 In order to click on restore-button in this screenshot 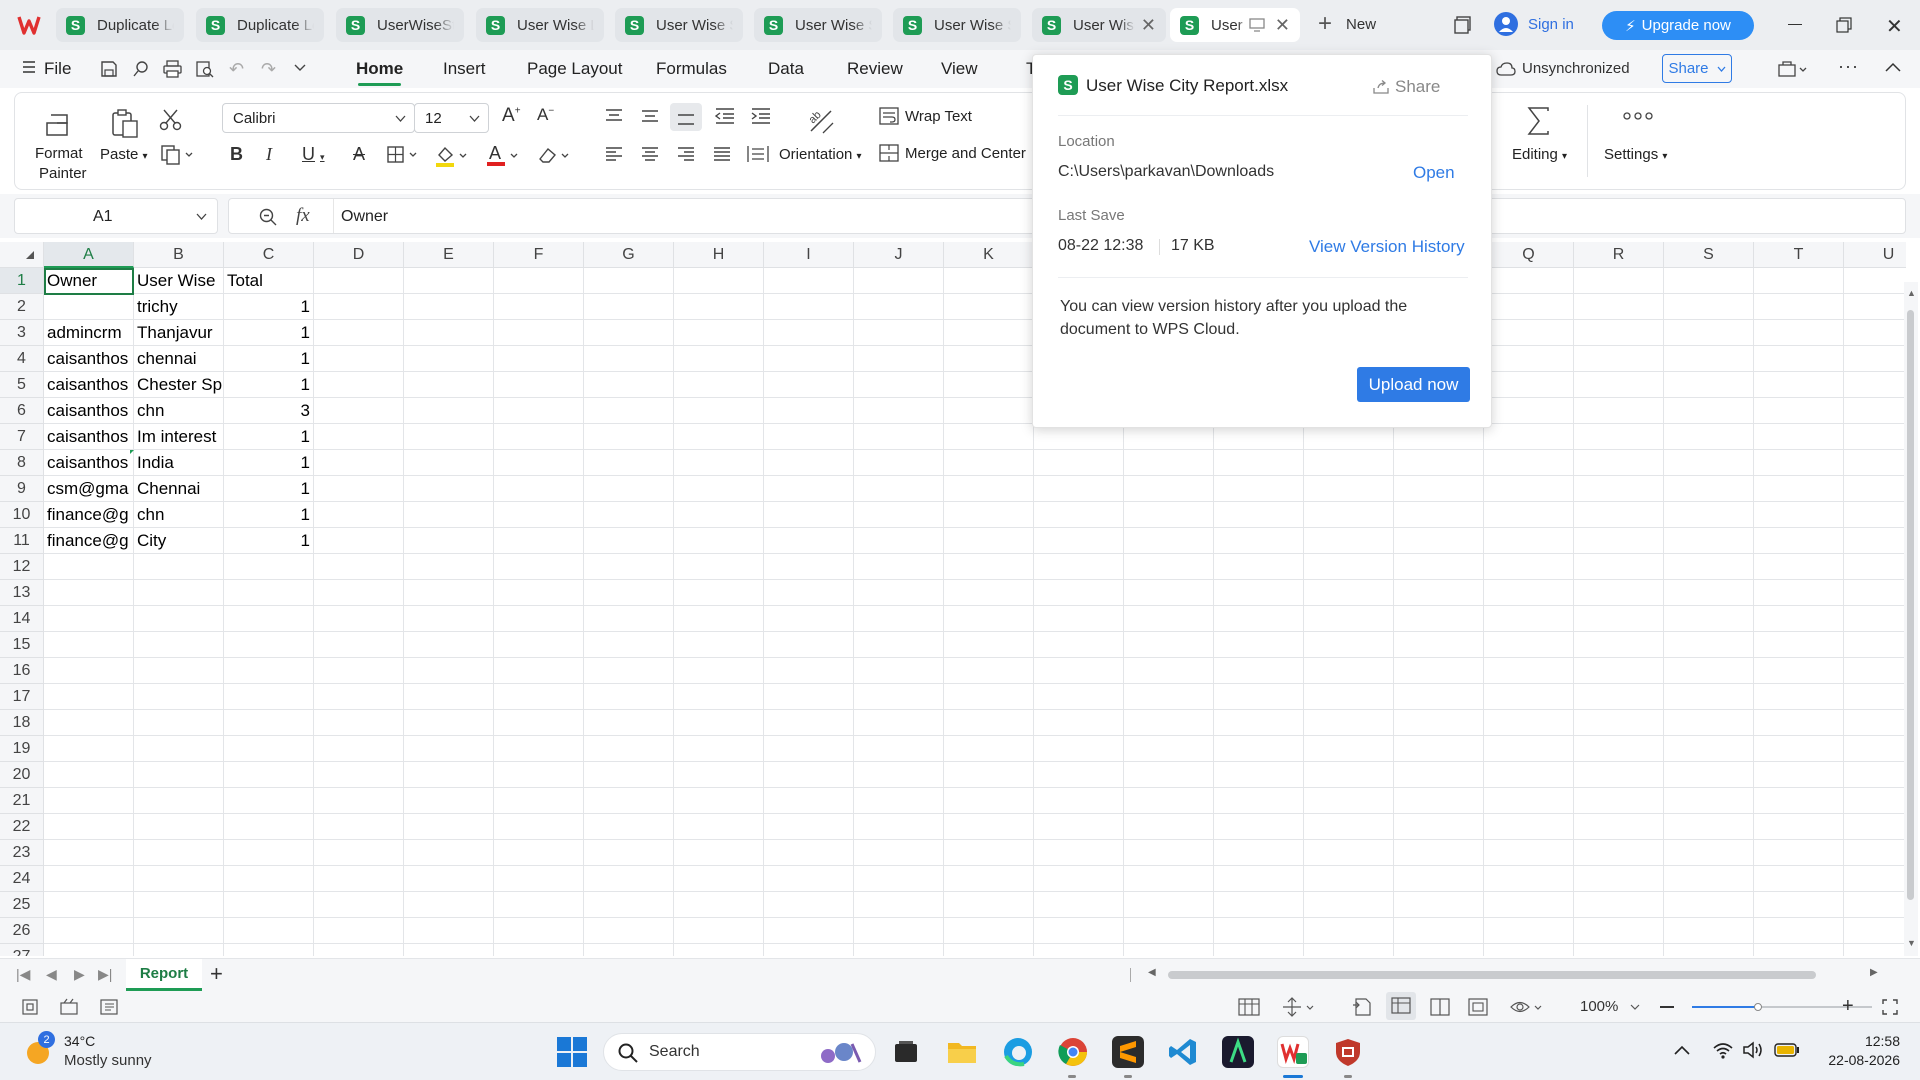, I will do `click(1844, 25)`.